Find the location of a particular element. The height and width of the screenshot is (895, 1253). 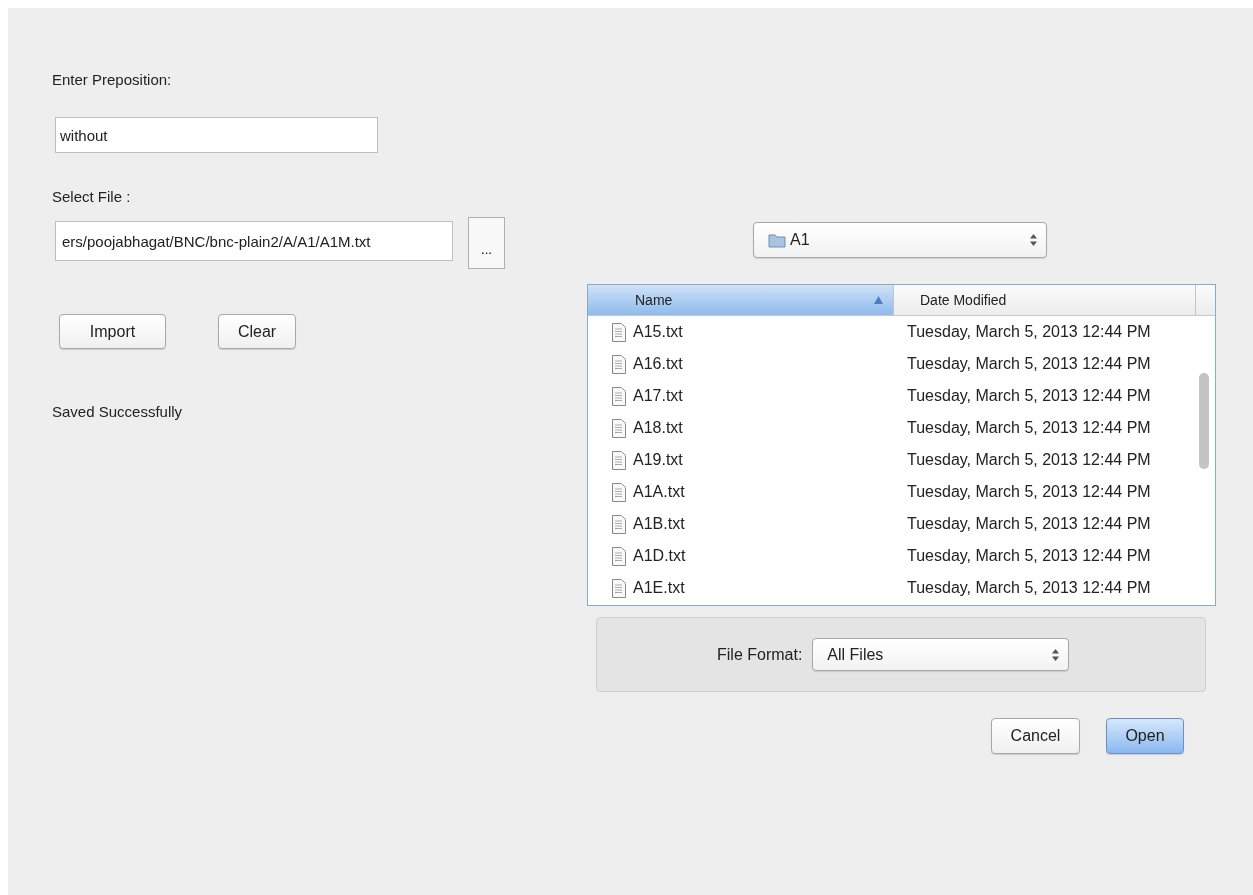

folder-name: A1 is located at coordinates (800, 240).